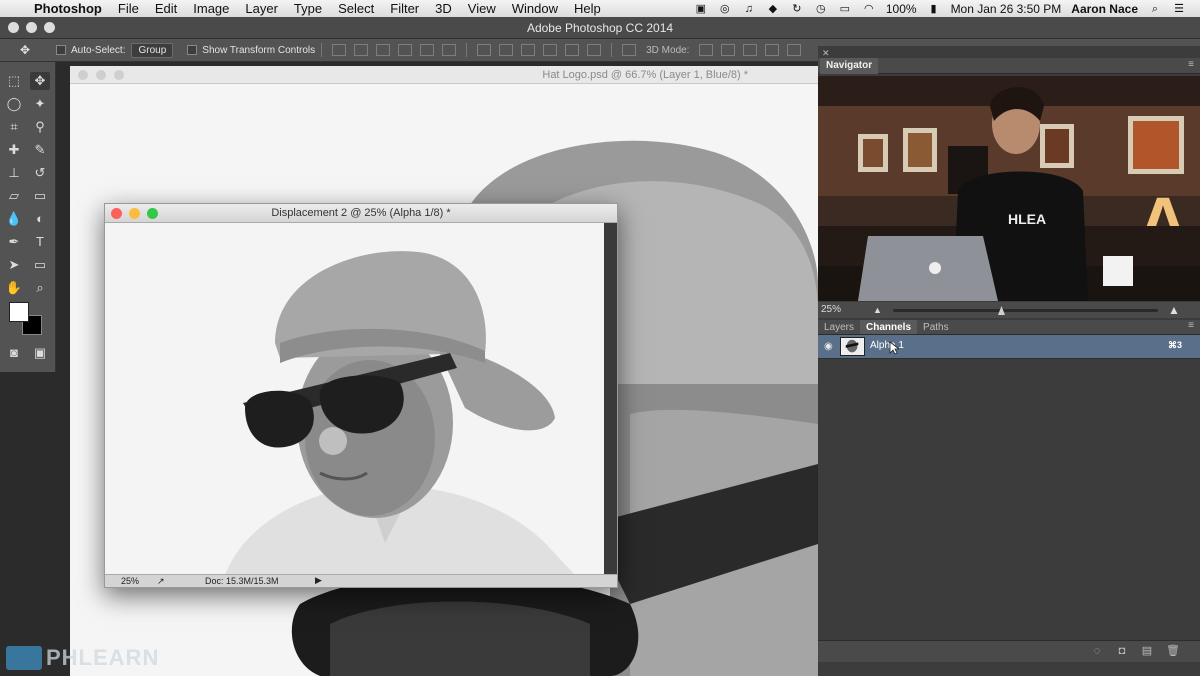 Image resolution: width=1200 pixels, height=676 pixels. I want to click on menu-3d: 3D, so click(443, 8).